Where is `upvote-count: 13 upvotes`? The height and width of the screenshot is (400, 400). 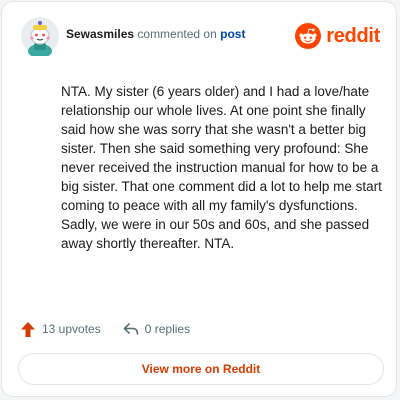 upvote-count: 13 upvotes is located at coordinates (71, 329).